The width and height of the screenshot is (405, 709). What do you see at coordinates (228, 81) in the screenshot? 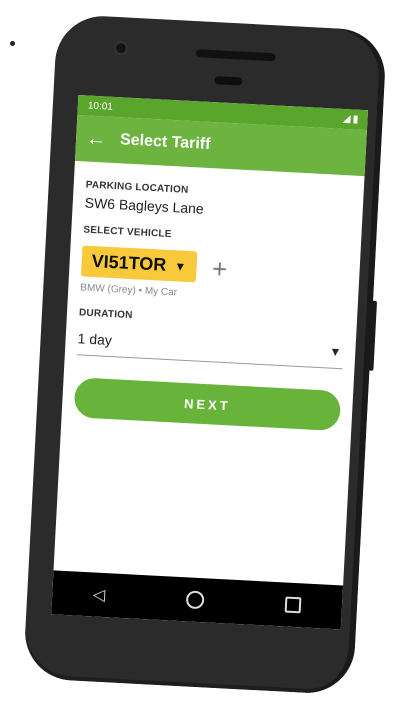
I see `proximity-sensor` at bounding box center [228, 81].